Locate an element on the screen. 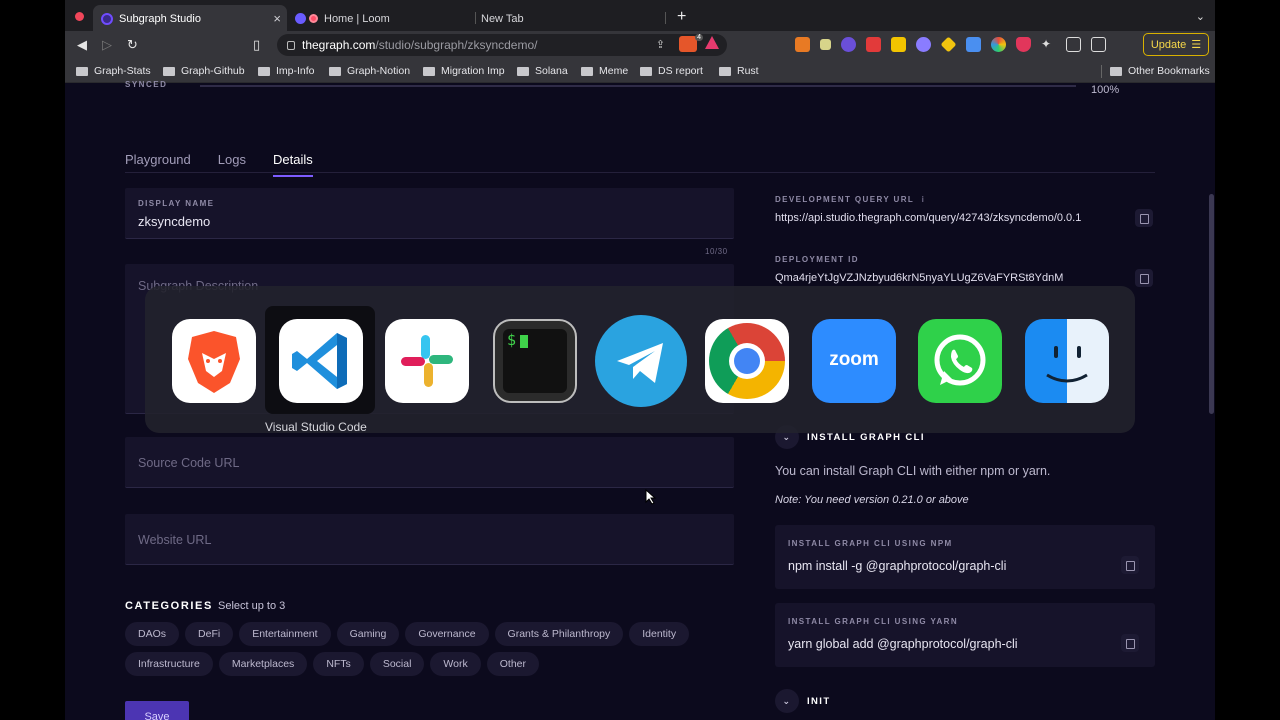 The height and width of the screenshot is (720, 1280). category-chip: Infrastructure is located at coordinates (169, 664).